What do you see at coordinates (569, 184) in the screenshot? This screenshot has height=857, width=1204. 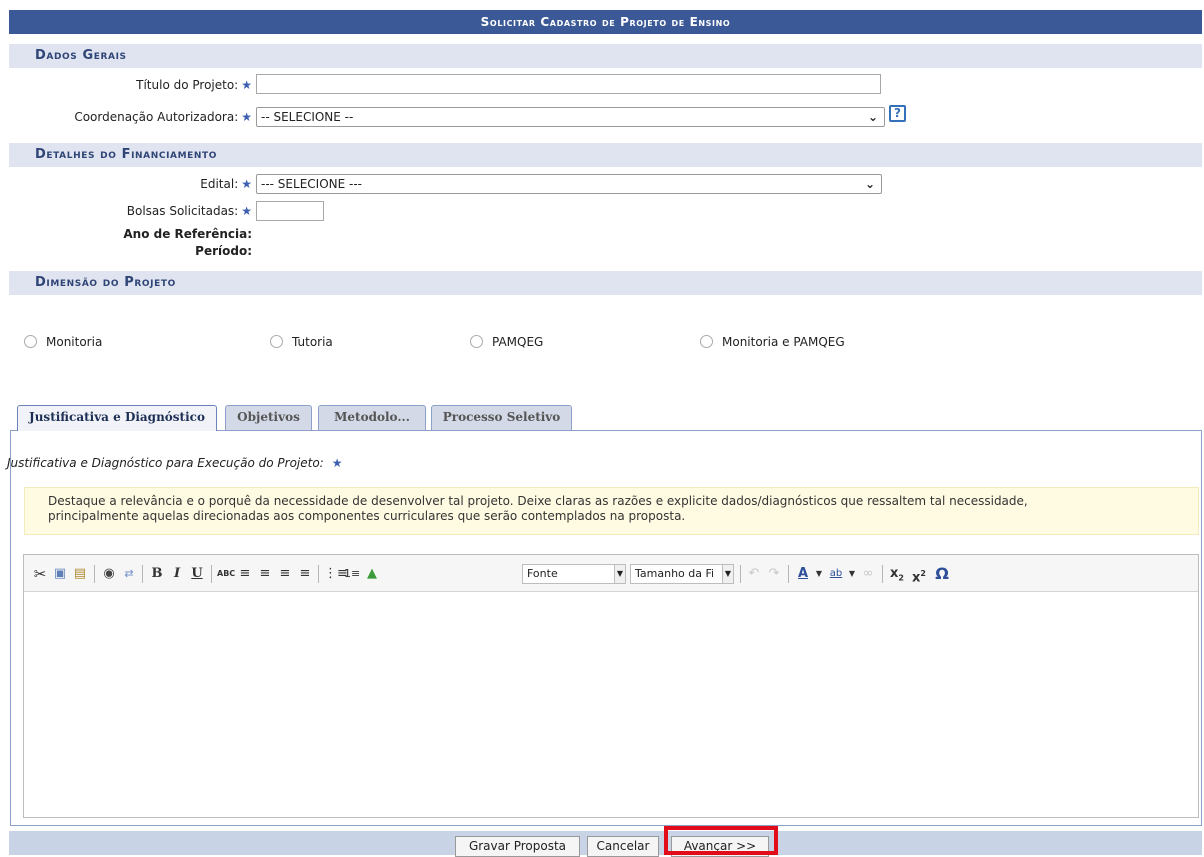 I see `edital-select: --- SELECIONE --- ⌄` at bounding box center [569, 184].